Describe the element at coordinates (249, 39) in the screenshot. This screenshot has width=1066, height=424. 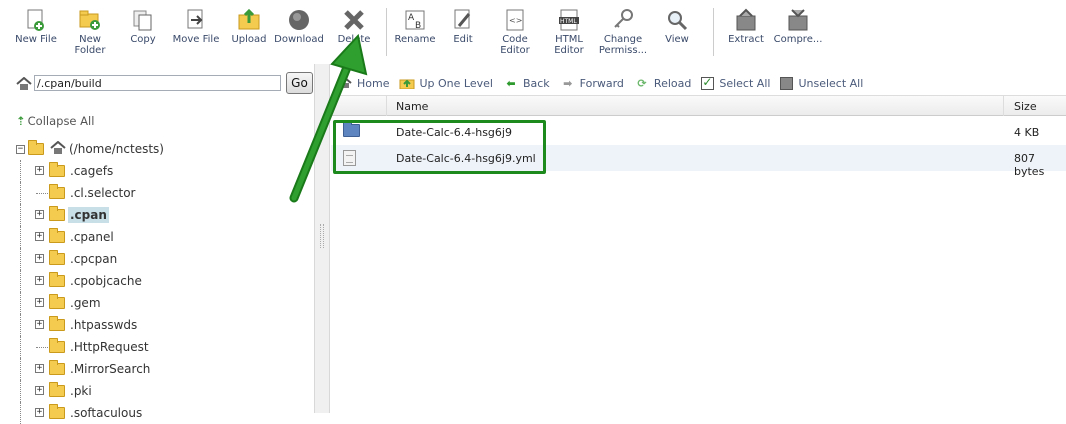
I see `upload-label: Upload` at that location.